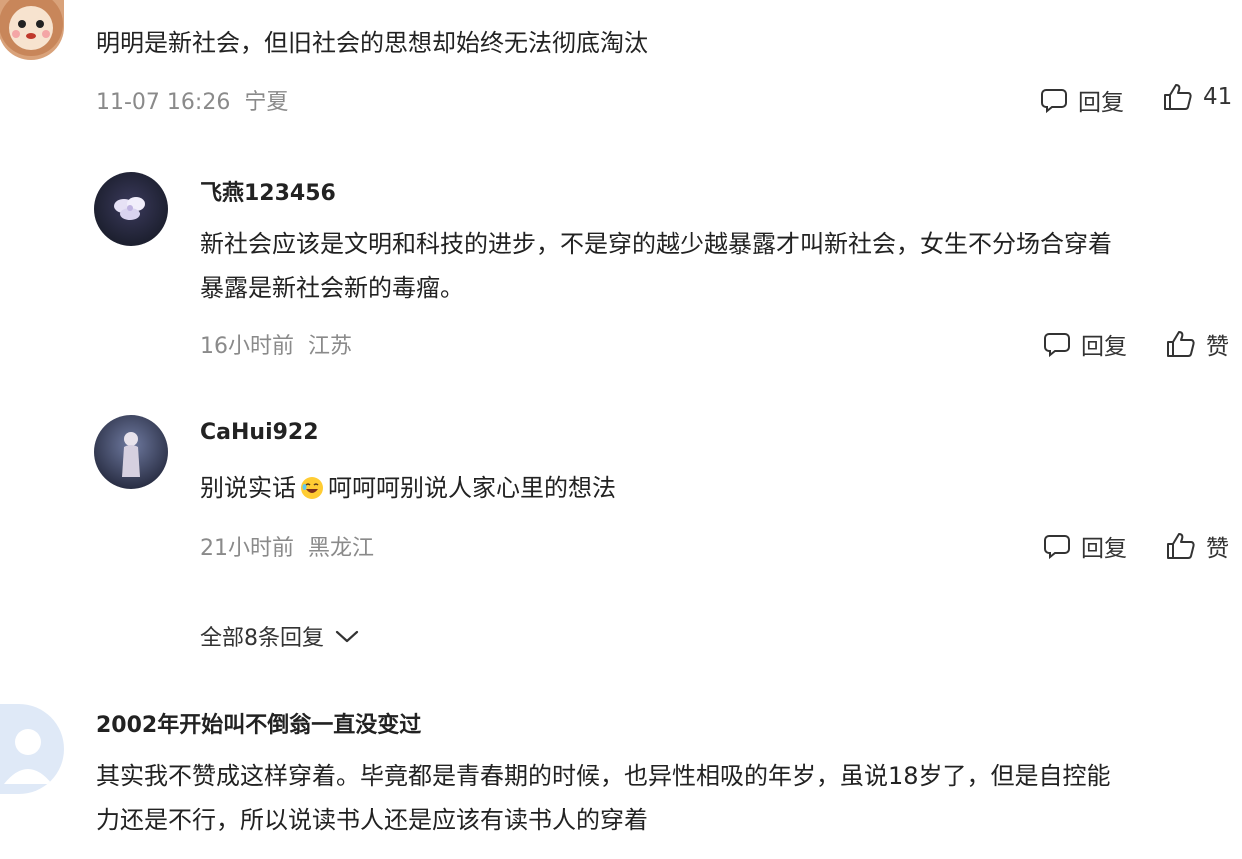 Image resolution: width=1242 pixels, height=859 pixels. What do you see at coordinates (372, 820) in the screenshot?
I see `comment-text-line-2: 力还是不行，所以说读书人还是应该有读书人的穿着` at bounding box center [372, 820].